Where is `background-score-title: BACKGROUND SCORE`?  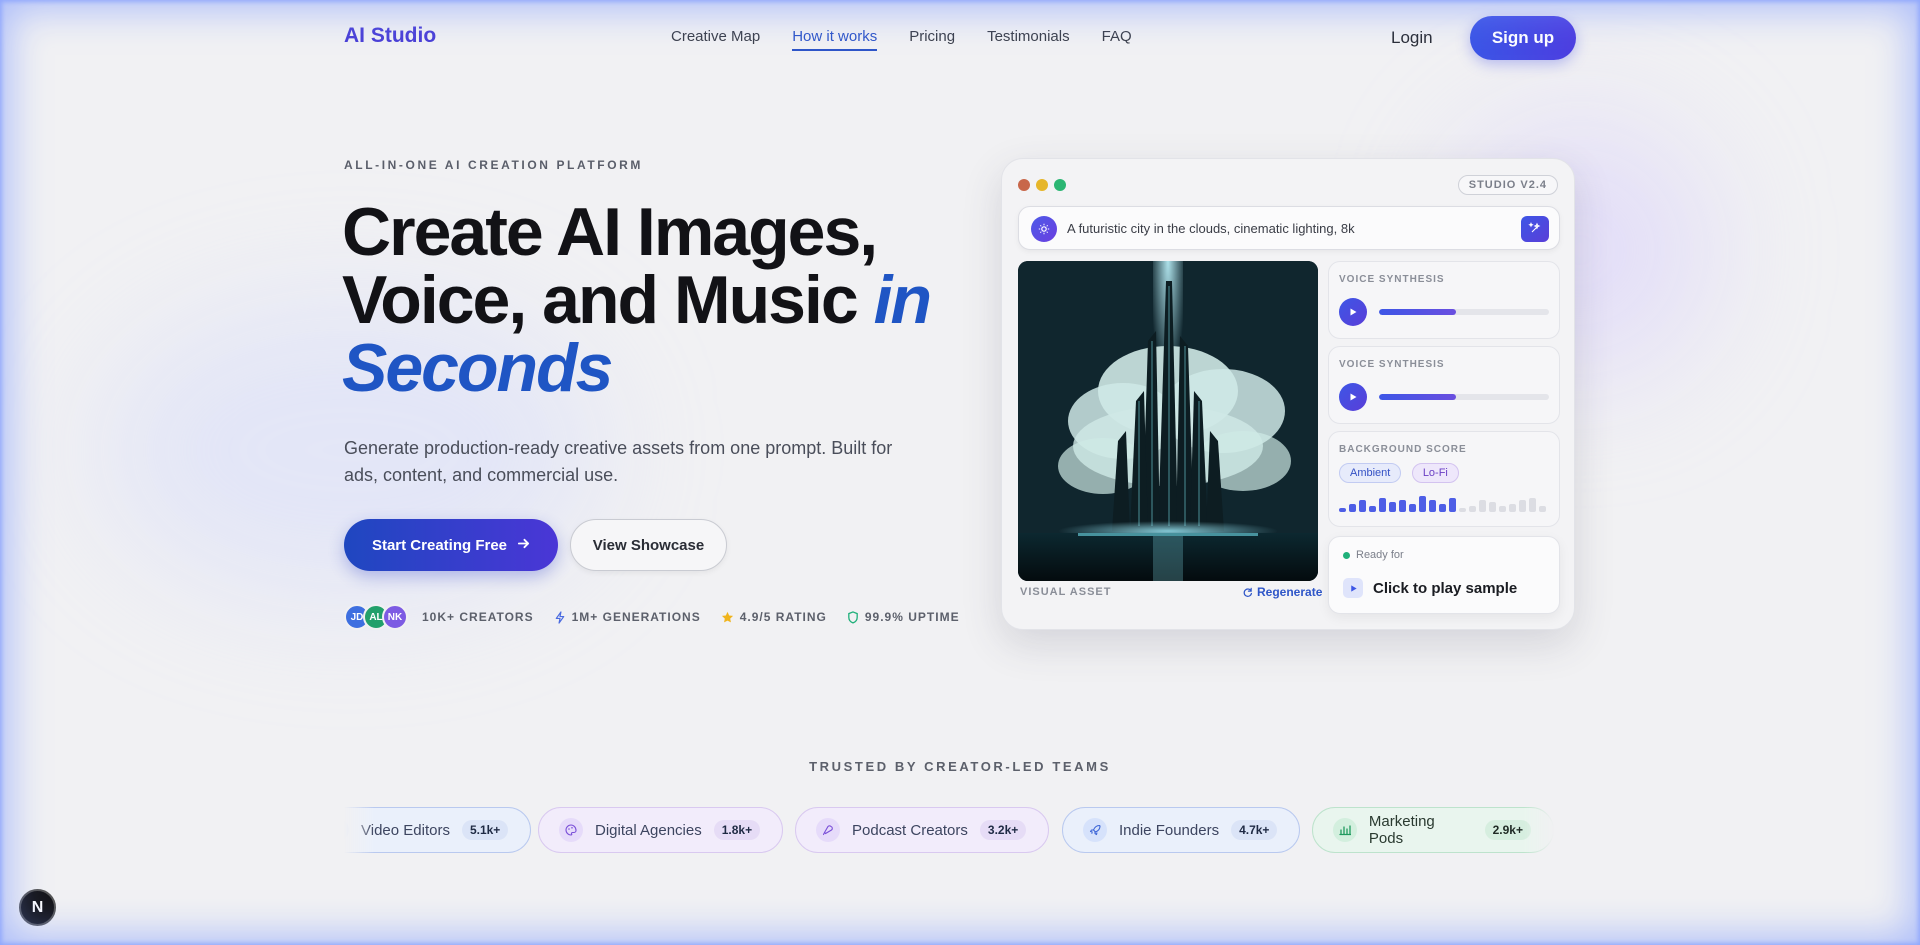
background-score-title: BACKGROUND SCORE is located at coordinates (1403, 449).